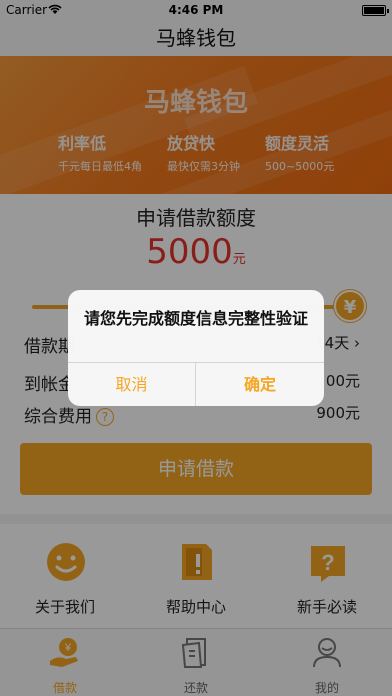 This screenshot has height=696, width=392. Describe the element at coordinates (260, 384) in the screenshot. I see `confirm-button: 确定` at that location.